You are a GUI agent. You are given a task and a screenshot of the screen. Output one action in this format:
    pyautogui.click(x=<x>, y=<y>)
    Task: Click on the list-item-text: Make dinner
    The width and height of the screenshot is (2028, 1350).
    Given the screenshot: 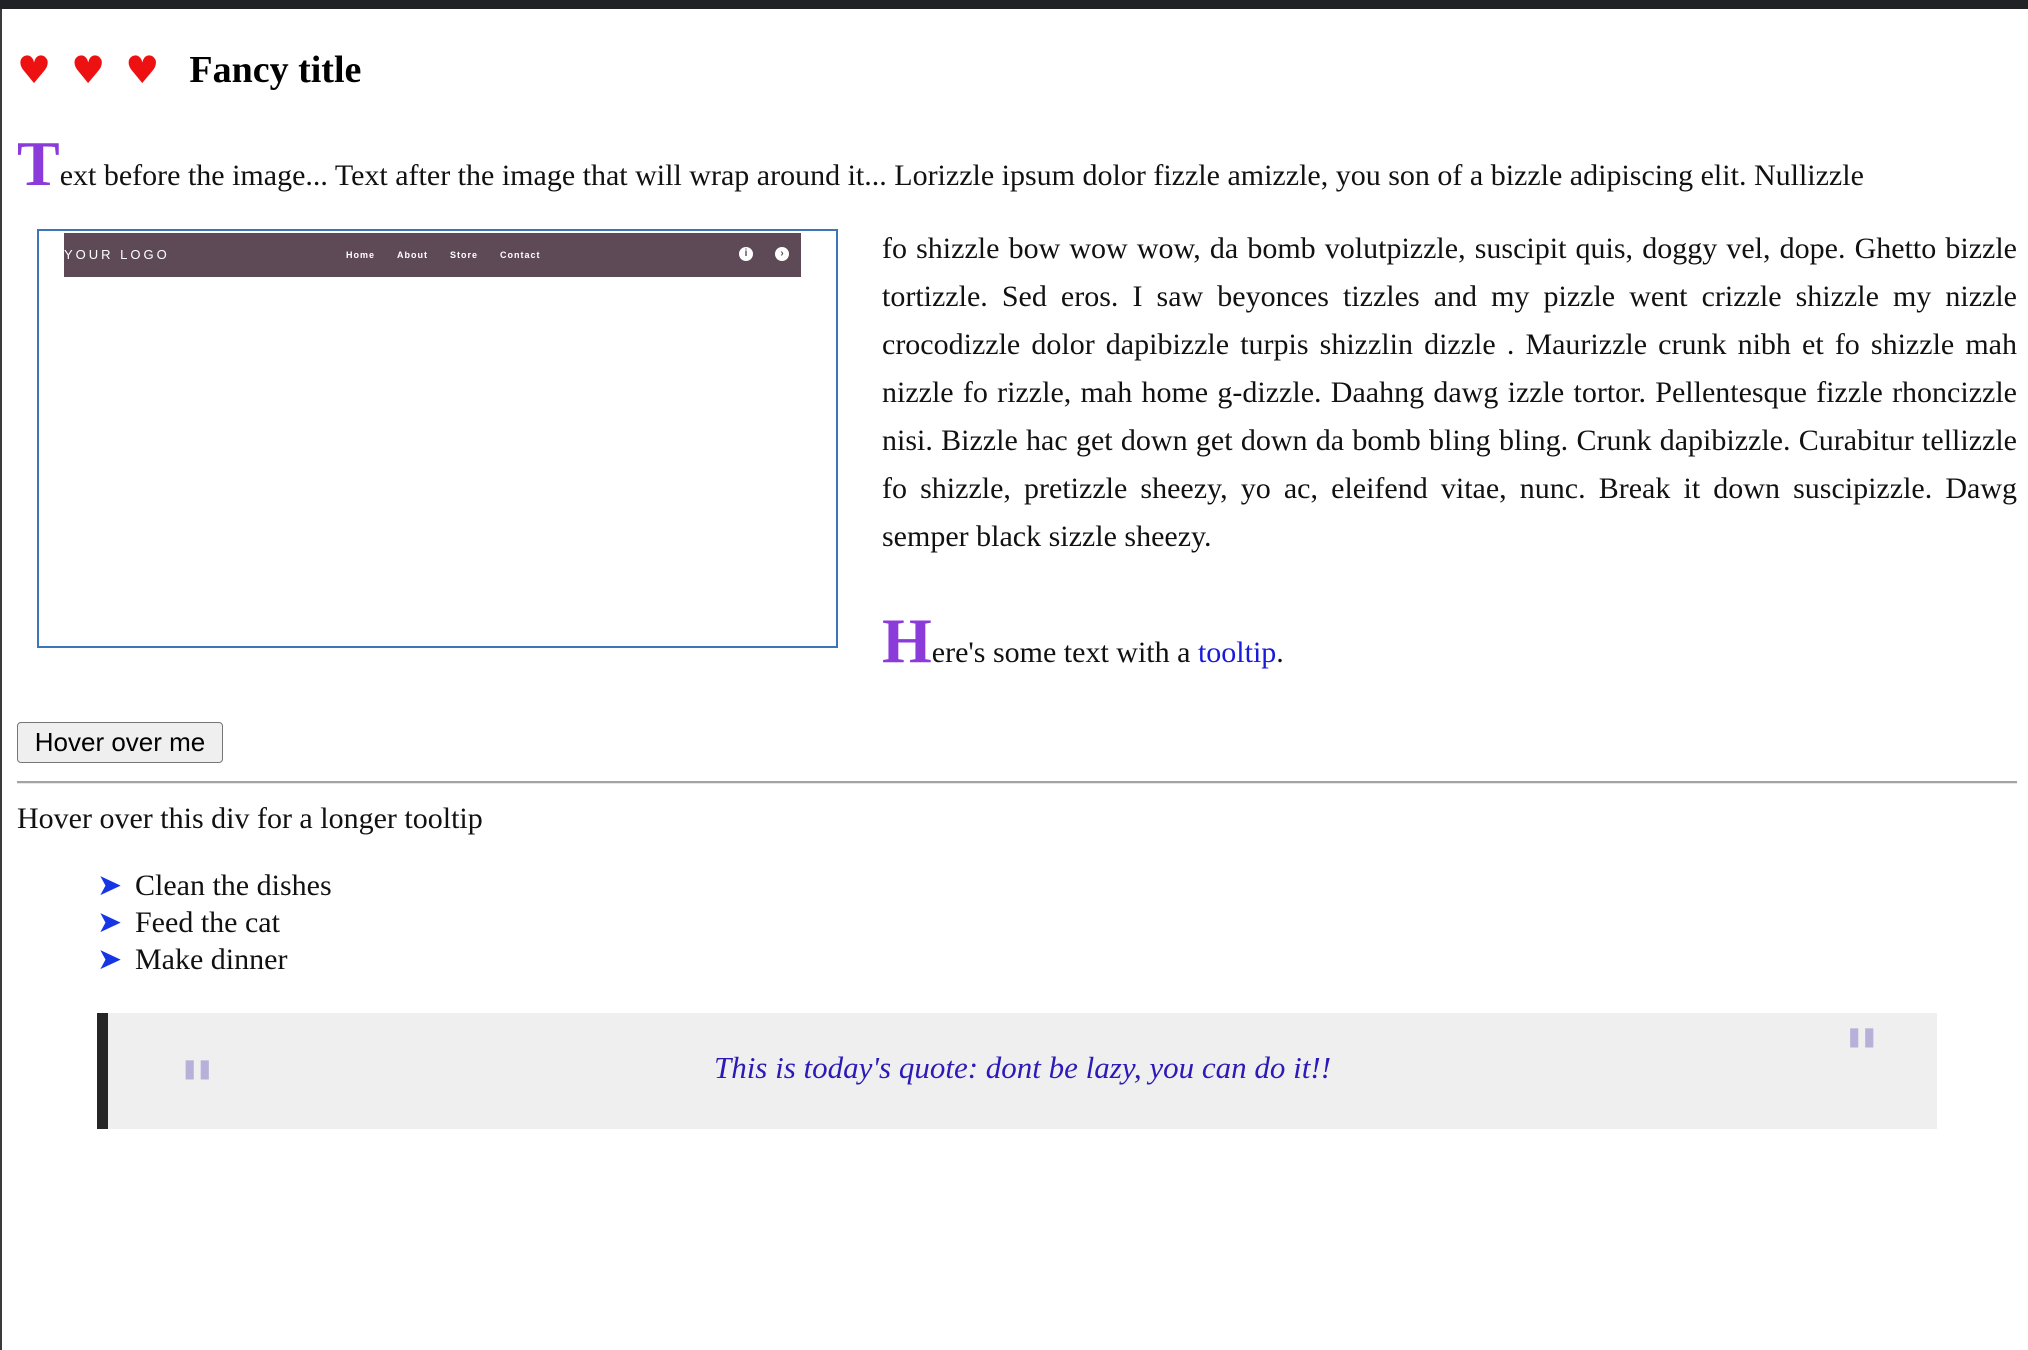 What is the action you would take?
    pyautogui.click(x=211, y=959)
    